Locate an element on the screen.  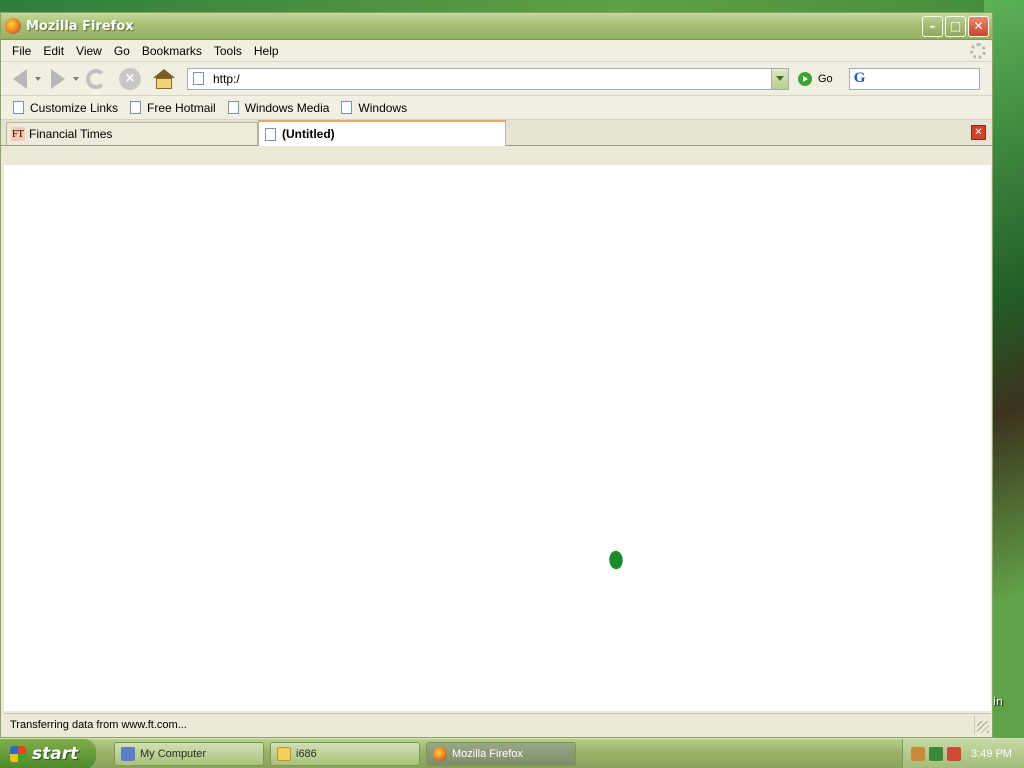
bookmark-label: Free Hotmail is located at coordinates (181, 107).